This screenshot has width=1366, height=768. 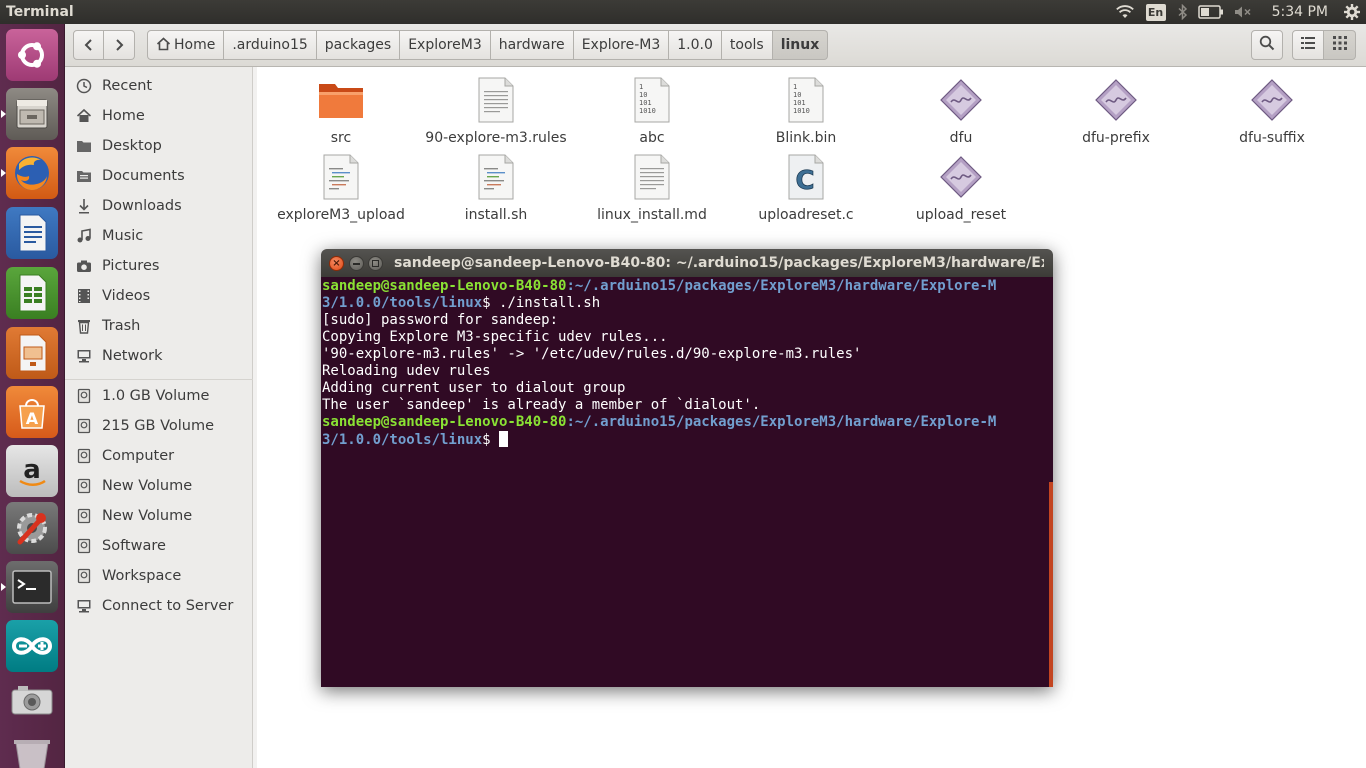 I want to click on sidebar-item-network: Network, so click(x=159, y=356).